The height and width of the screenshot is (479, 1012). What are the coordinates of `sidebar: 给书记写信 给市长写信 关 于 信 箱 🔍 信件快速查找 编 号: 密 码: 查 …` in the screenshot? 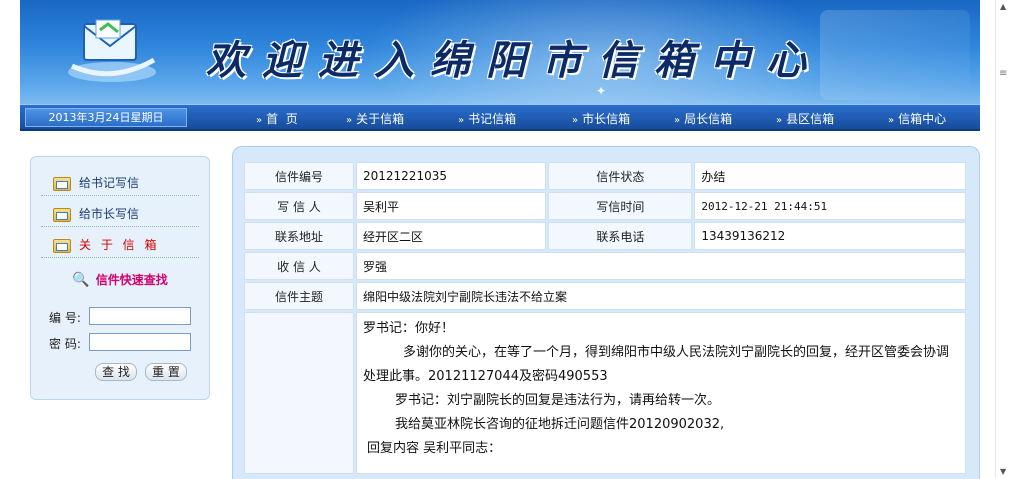 It's located at (120, 278).